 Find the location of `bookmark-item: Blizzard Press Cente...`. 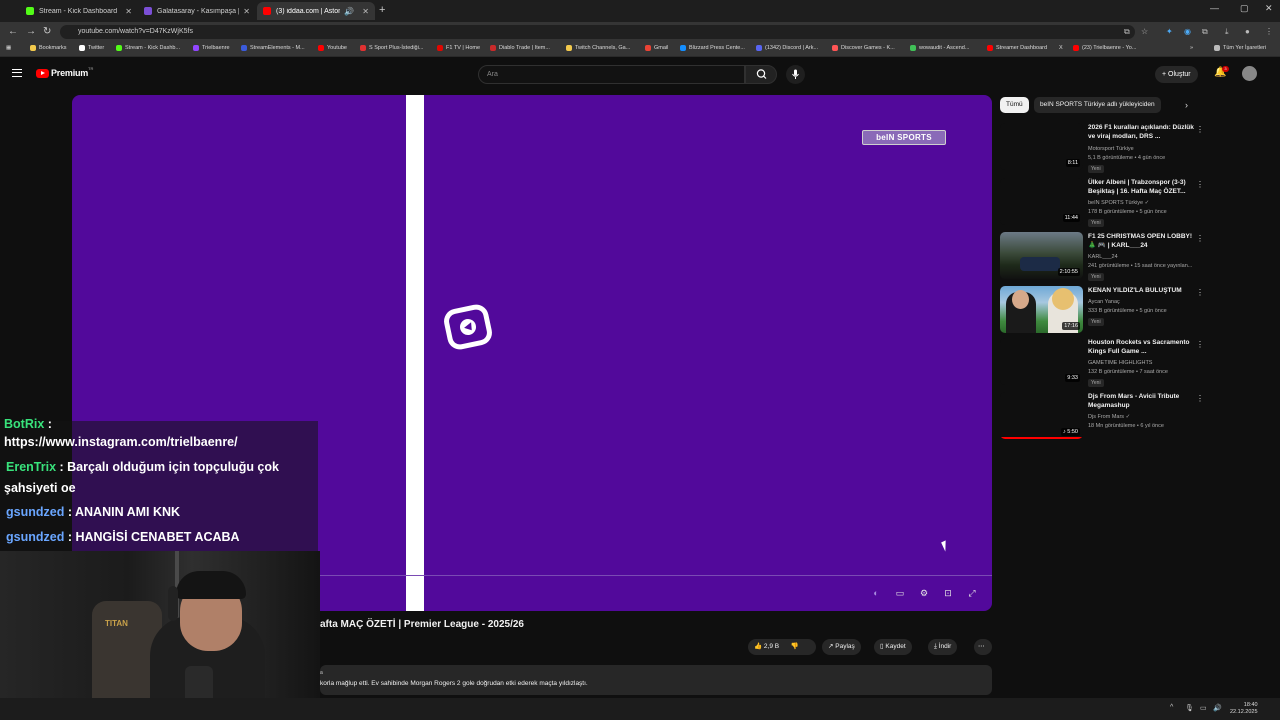

bookmark-item: Blizzard Press Cente... is located at coordinates (712, 48).